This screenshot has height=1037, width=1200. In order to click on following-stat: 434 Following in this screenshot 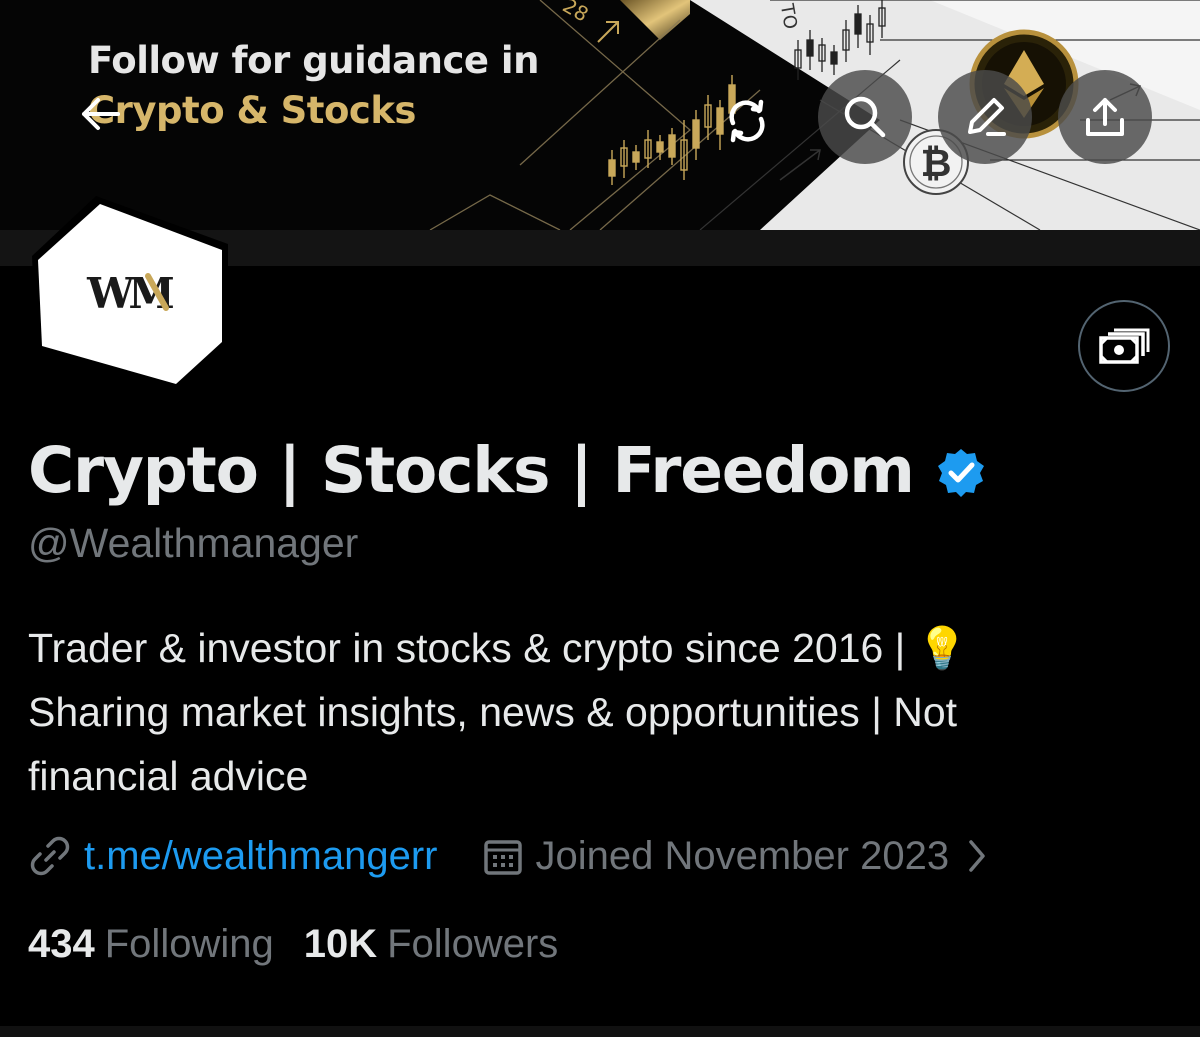, I will do `click(151, 944)`.